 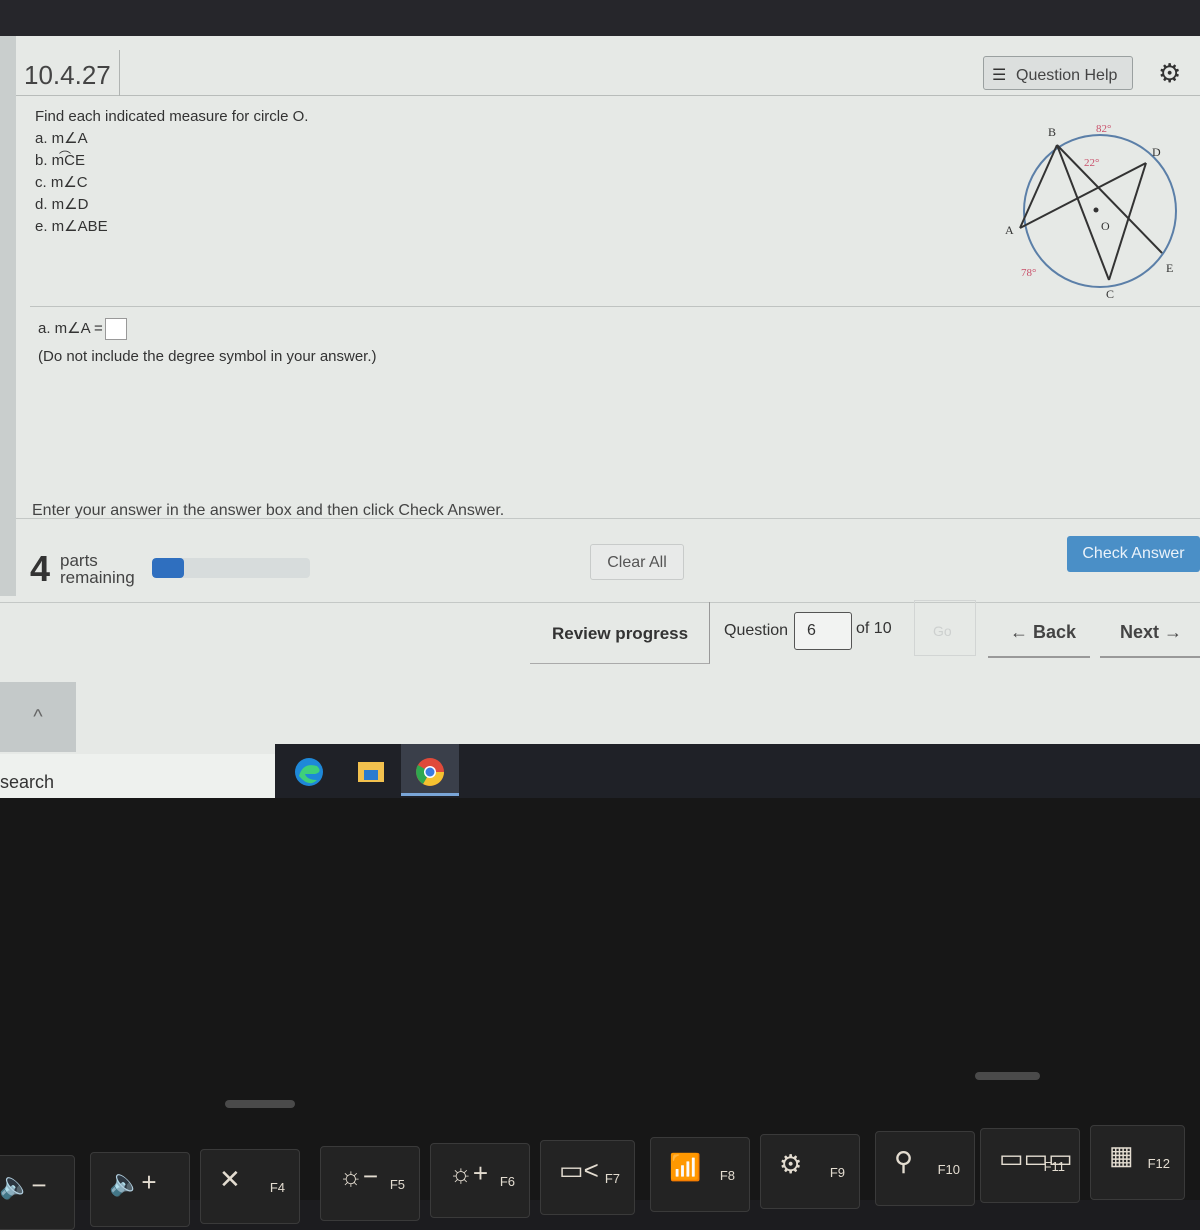 What do you see at coordinates (397, 1184) in the screenshot?
I see `key-label: F5` at bounding box center [397, 1184].